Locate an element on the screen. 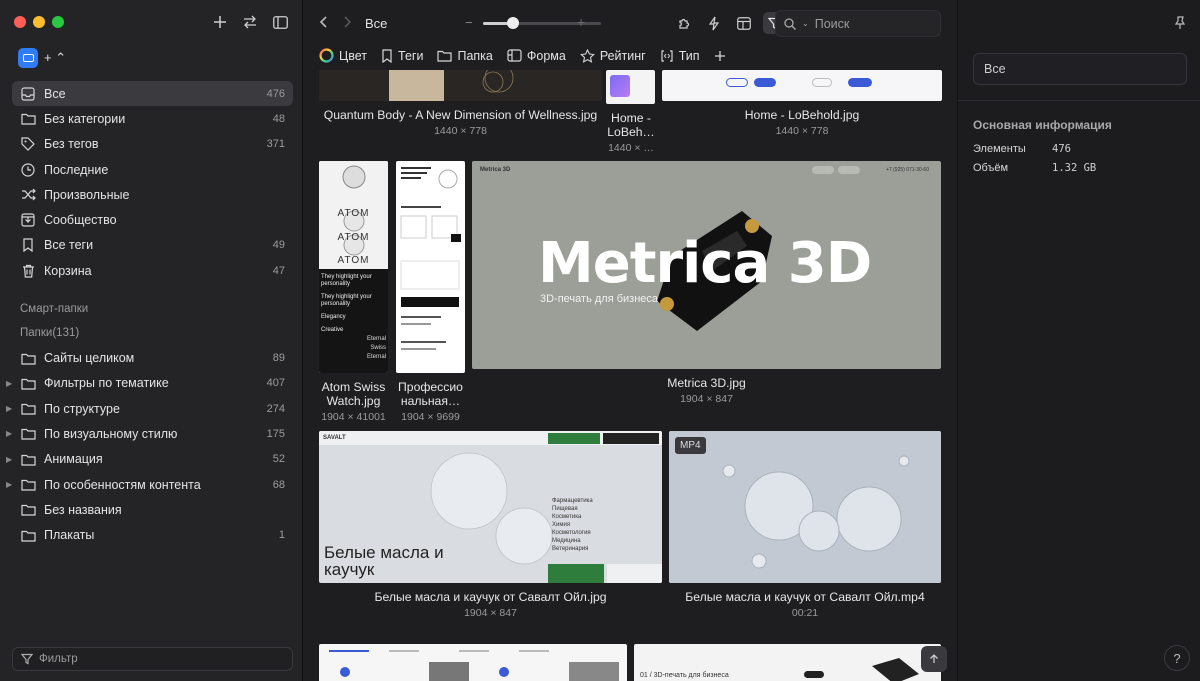 The width and height of the screenshot is (1200, 681). sidebar-folder: Без названия is located at coordinates (152, 509).